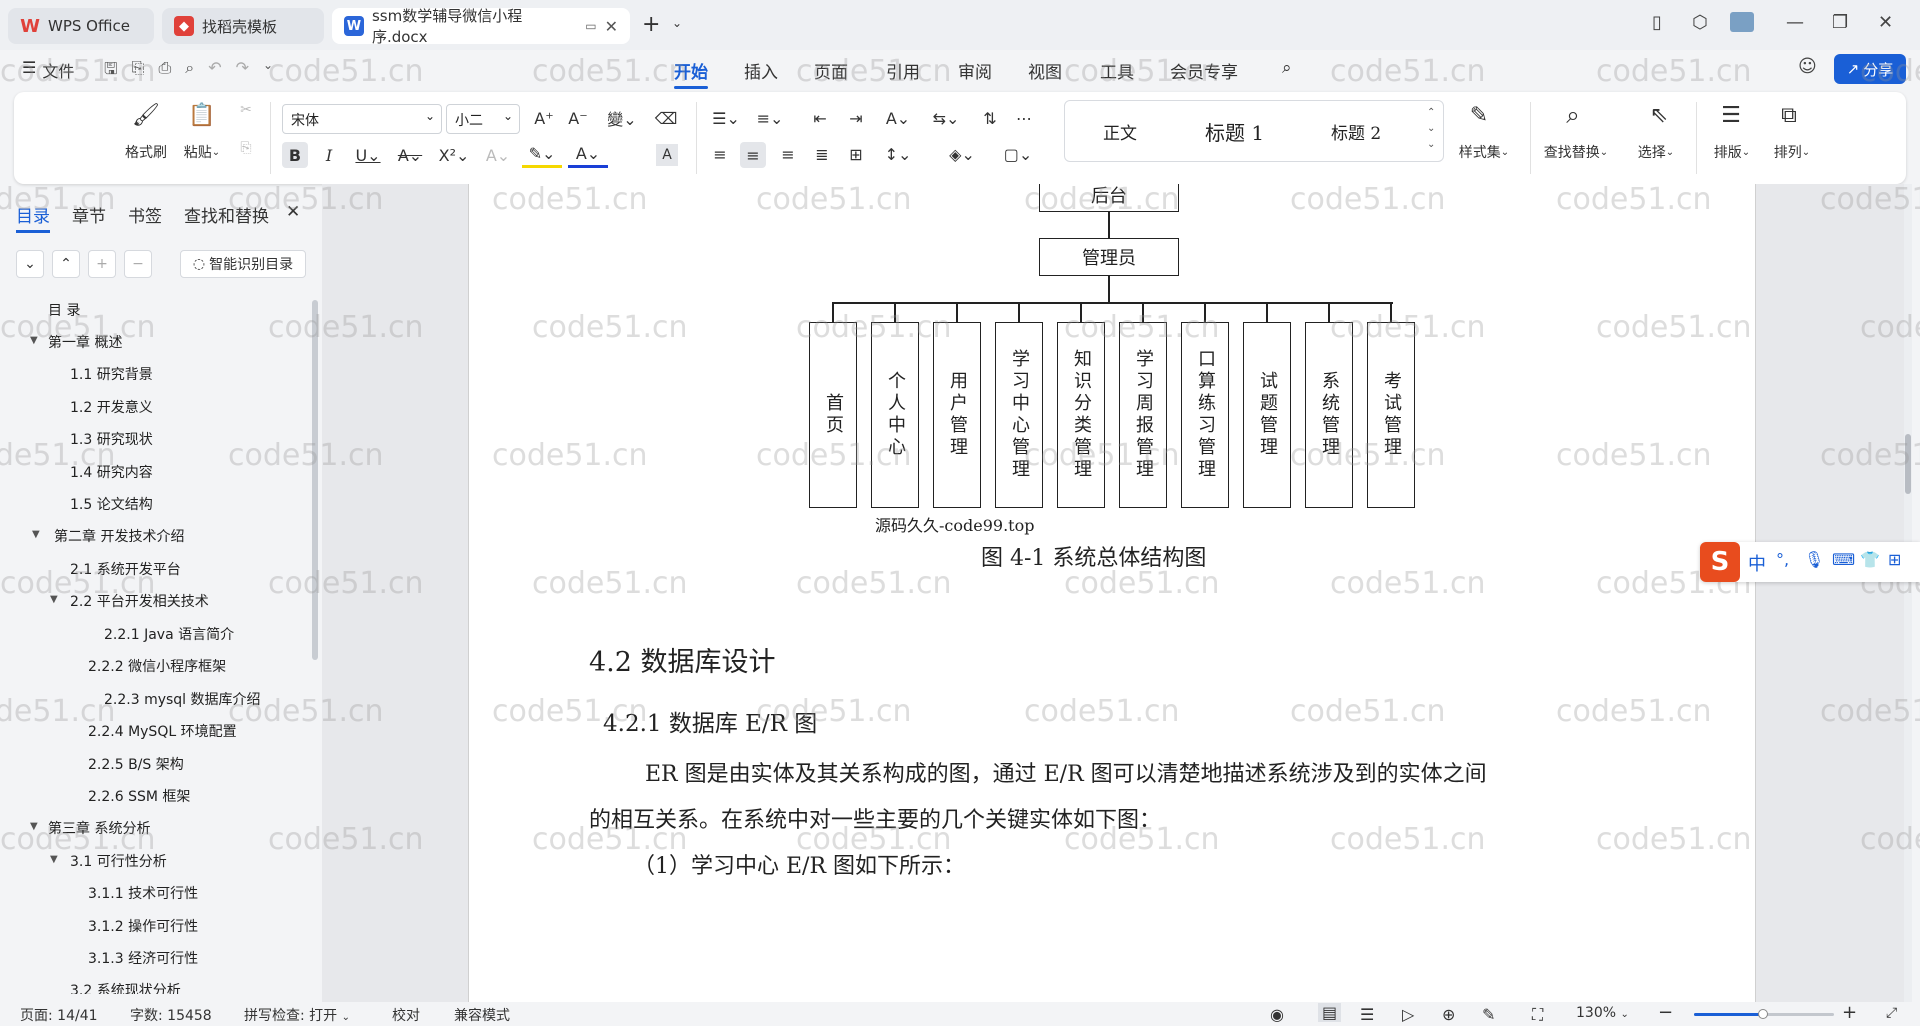 This screenshot has width=1920, height=1026. What do you see at coordinates (946, 118) in the screenshot?
I see `convert-icon: ⇆⌄` at bounding box center [946, 118].